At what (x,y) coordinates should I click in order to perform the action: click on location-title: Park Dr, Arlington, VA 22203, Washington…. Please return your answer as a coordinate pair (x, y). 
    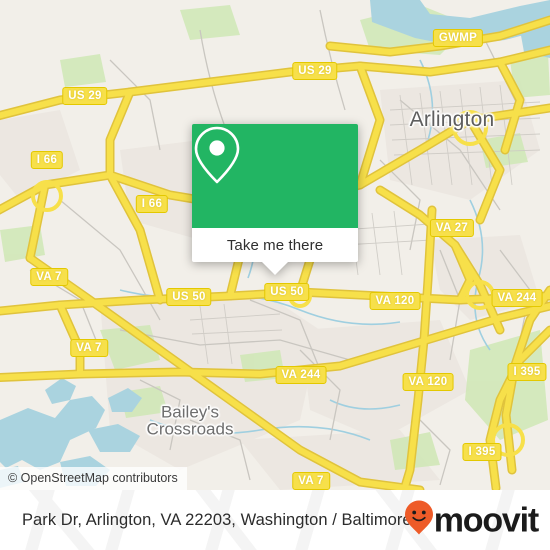
    Looking at the image, I should click on (217, 519).